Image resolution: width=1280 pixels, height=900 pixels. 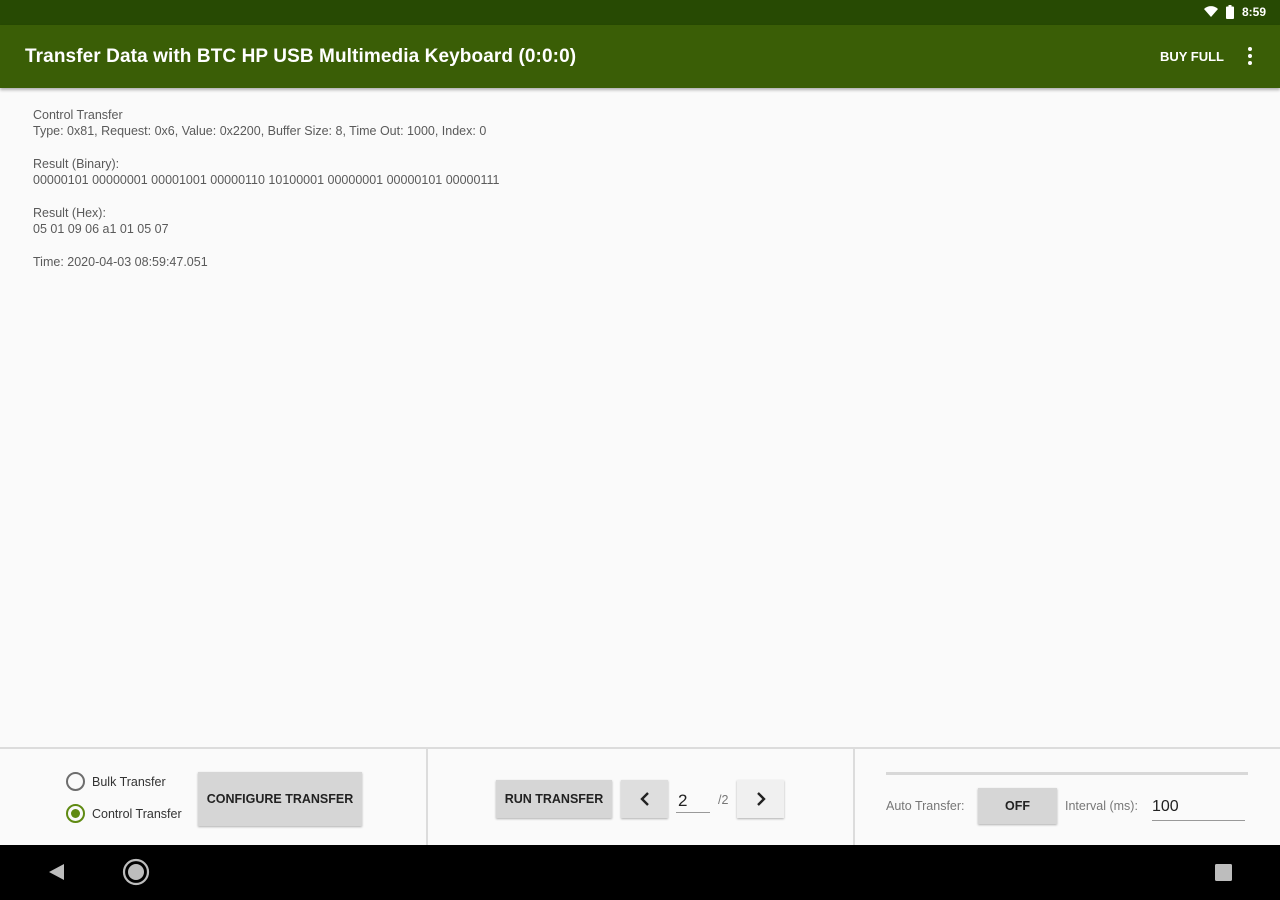 What do you see at coordinates (1229, 12) in the screenshot?
I see `battery-icon` at bounding box center [1229, 12].